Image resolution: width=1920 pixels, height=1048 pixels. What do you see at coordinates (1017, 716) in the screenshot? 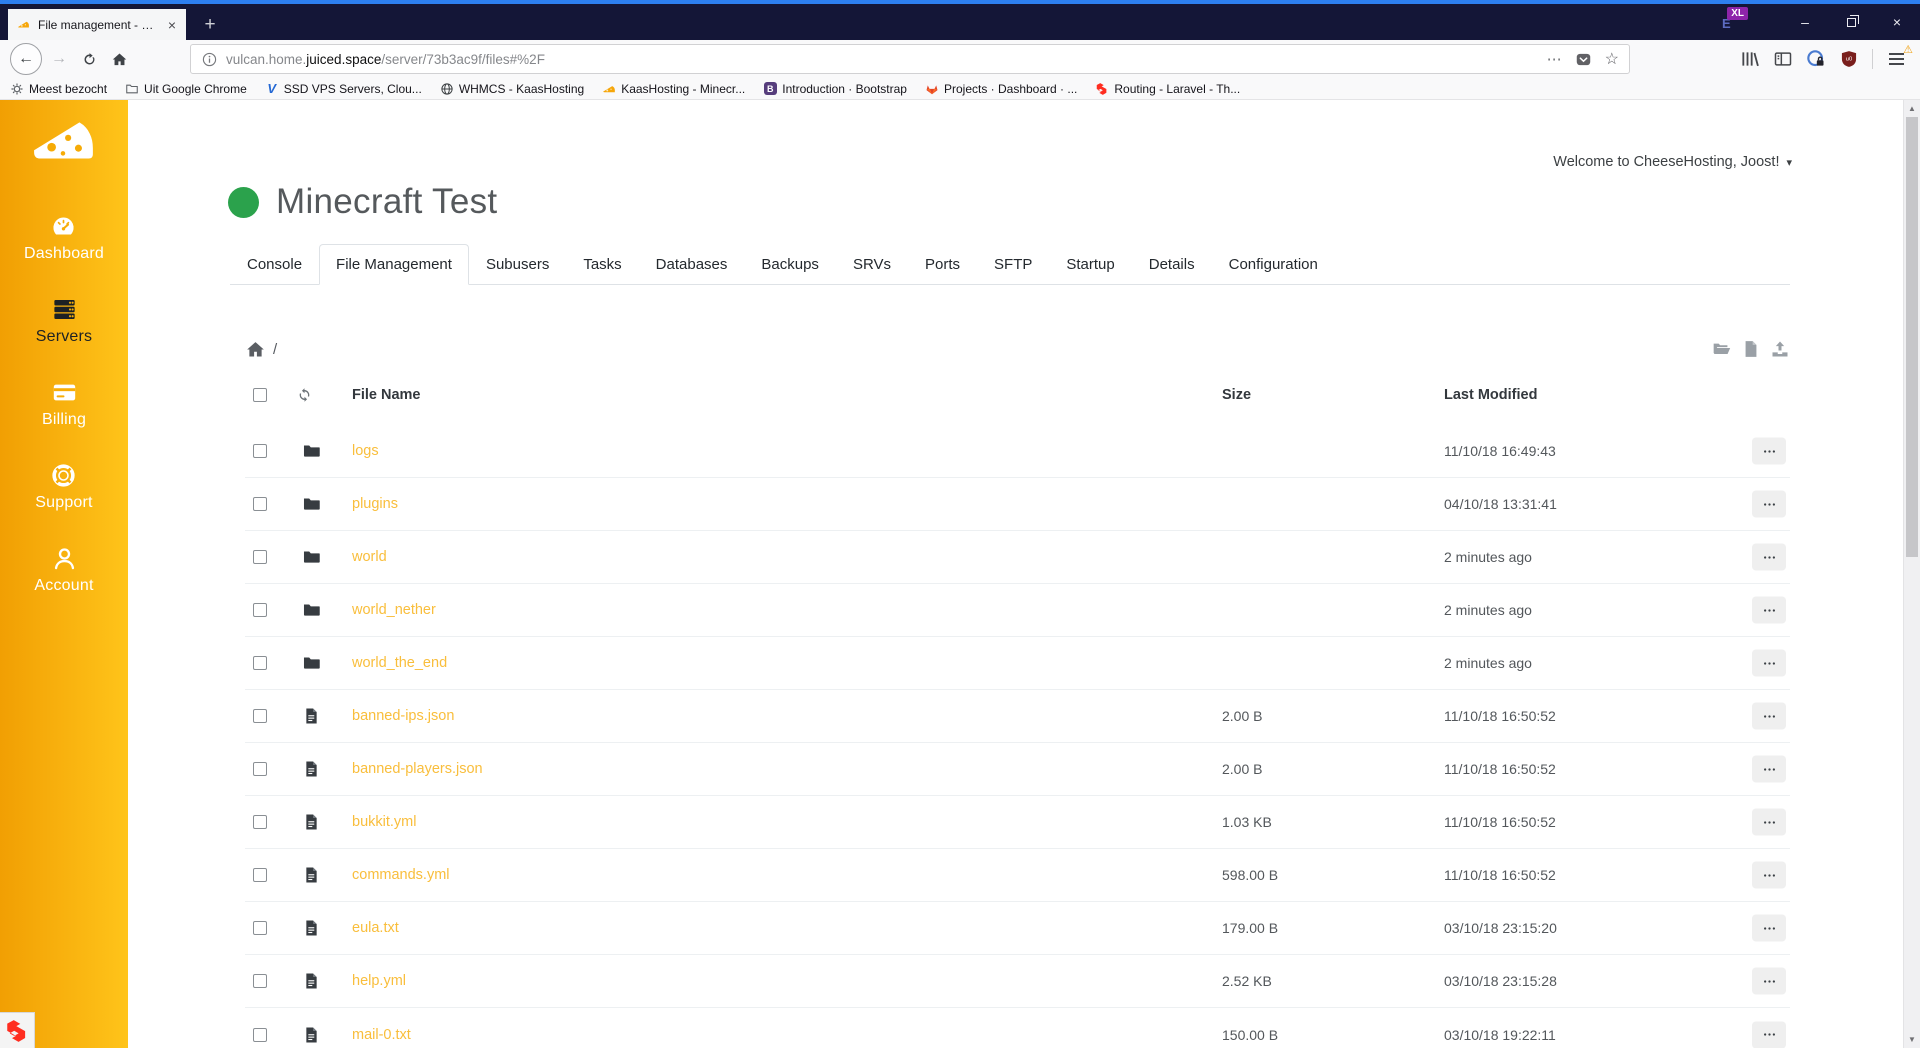
I see `file-row-banned-ips-json: banned-ips.json 2.00 B 11/10/18 16:50:52` at bounding box center [1017, 716].